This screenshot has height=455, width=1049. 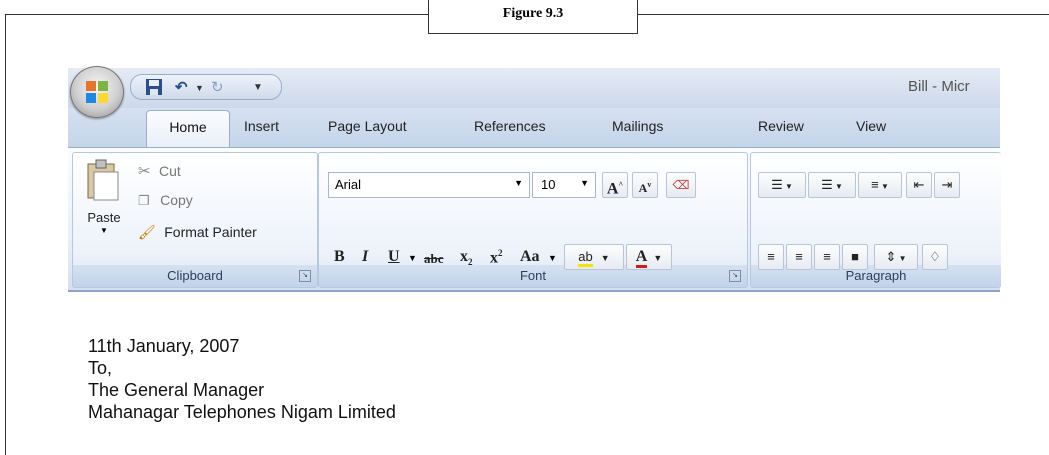 What do you see at coordinates (261, 126) in the screenshot?
I see `tab-insert: Insert` at bounding box center [261, 126].